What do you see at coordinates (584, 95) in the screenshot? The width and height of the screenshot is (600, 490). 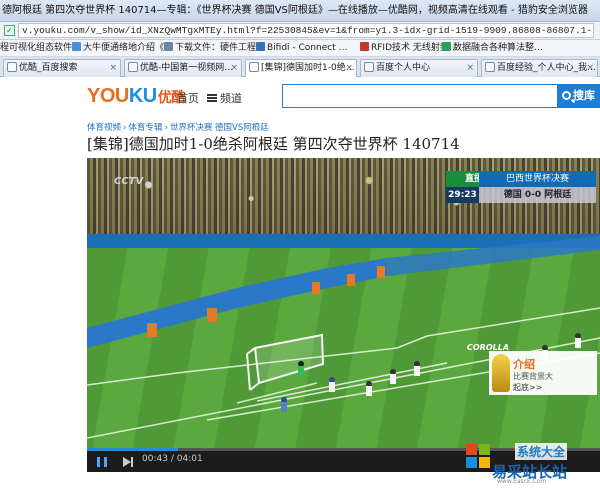 I see `search-button-label: 搜库` at bounding box center [584, 95].